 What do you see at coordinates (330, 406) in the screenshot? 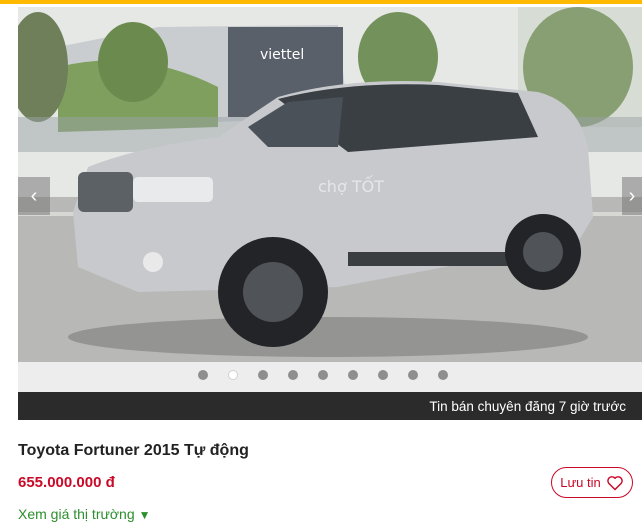
I see `post-info-bar: Tin bán chuyên đăng 7 giờ trước` at bounding box center [330, 406].